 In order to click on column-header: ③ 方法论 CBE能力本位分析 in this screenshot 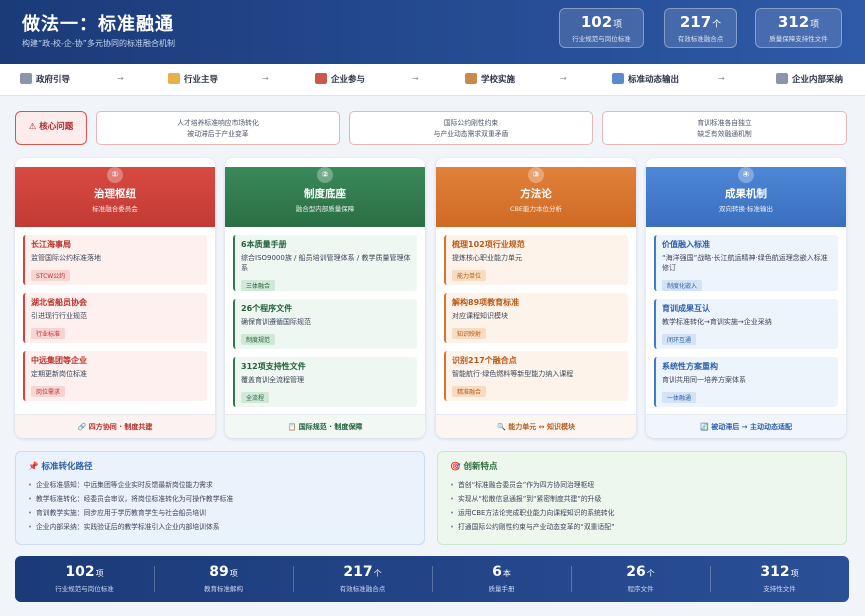, I will do `click(536, 197)`.